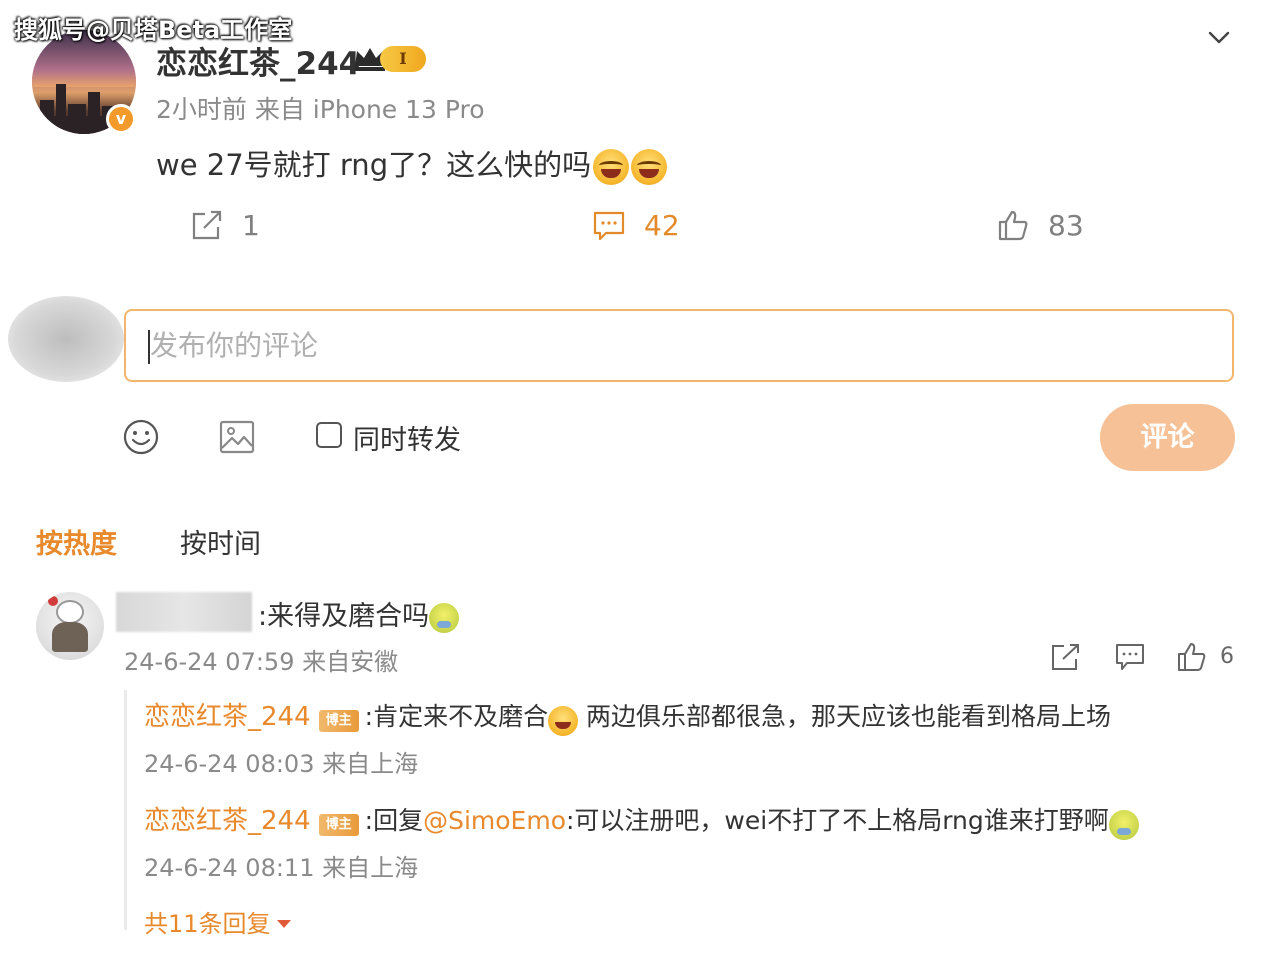 The width and height of the screenshot is (1268, 956). Describe the element at coordinates (1227, 656) in the screenshot. I see `comment-like-count: 6` at that location.